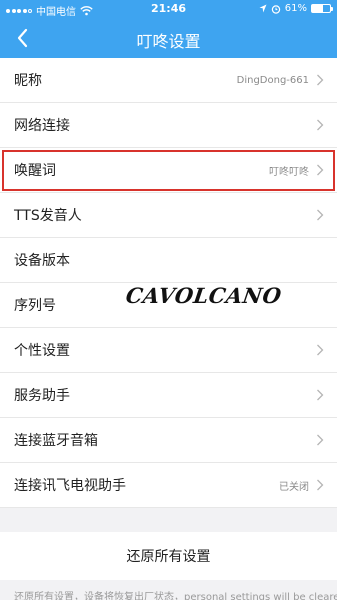 The width and height of the screenshot is (337, 600). What do you see at coordinates (168, 556) in the screenshot?
I see `reset-all-button: 还原所有设置` at bounding box center [168, 556].